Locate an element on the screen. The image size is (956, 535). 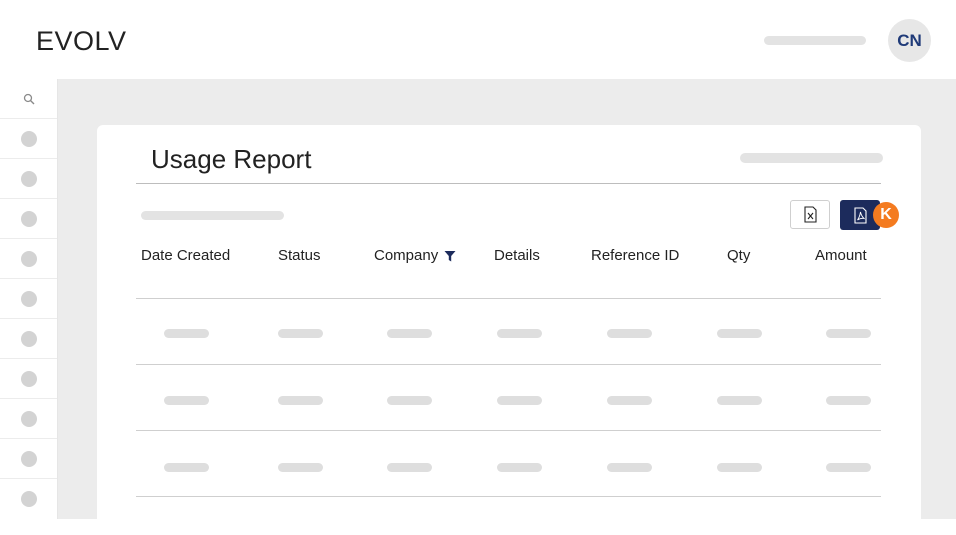
column-header-company: Company is located at coordinates (415, 255).